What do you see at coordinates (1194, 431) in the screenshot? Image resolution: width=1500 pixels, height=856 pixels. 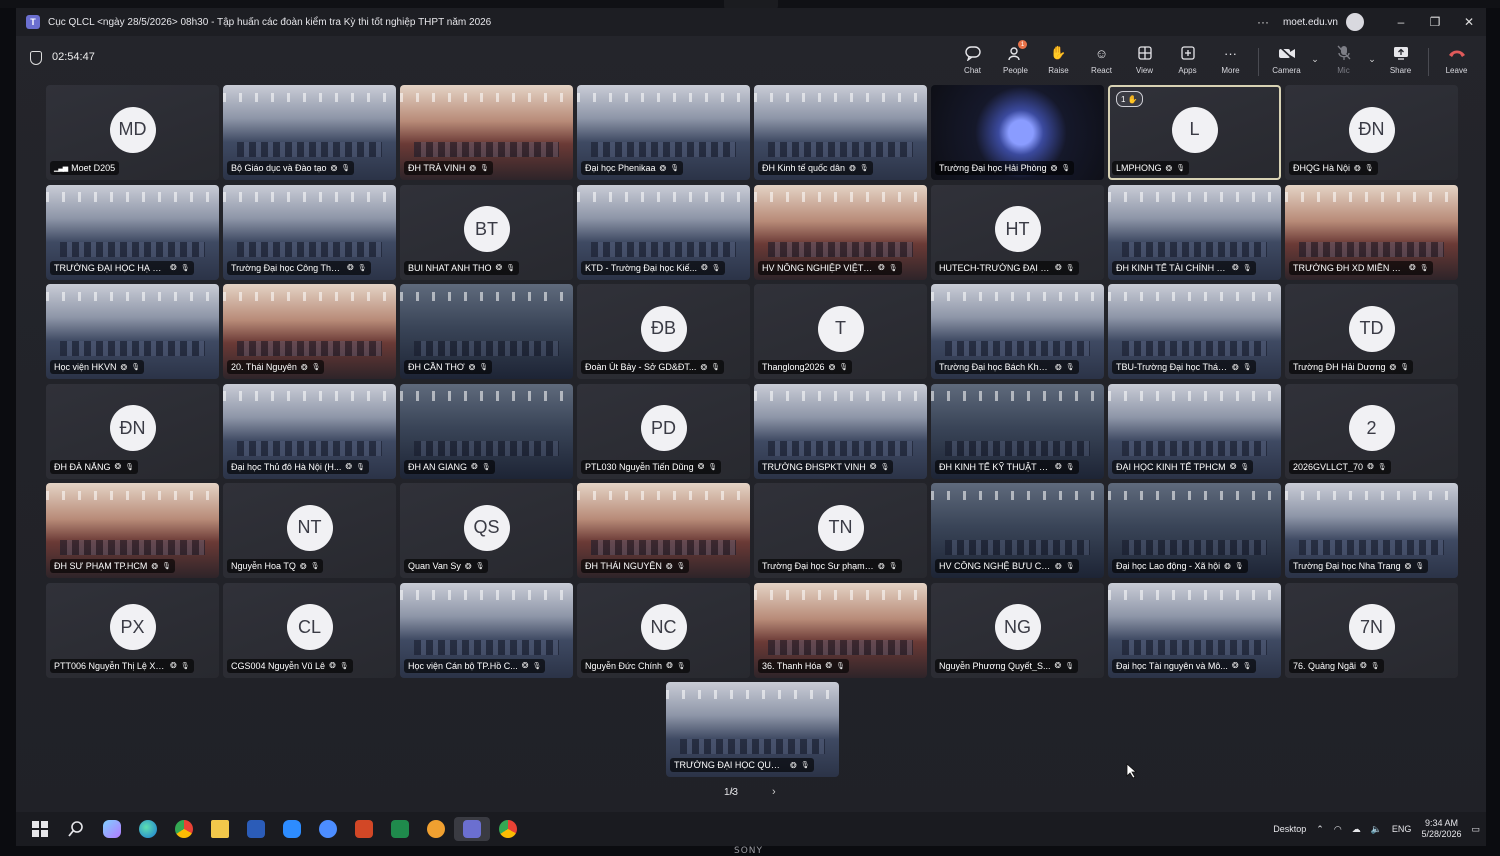 I see `participant-tile: ĐẠI HỌC KINH TẾ TPHCM ❂ 🎙` at bounding box center [1194, 431].